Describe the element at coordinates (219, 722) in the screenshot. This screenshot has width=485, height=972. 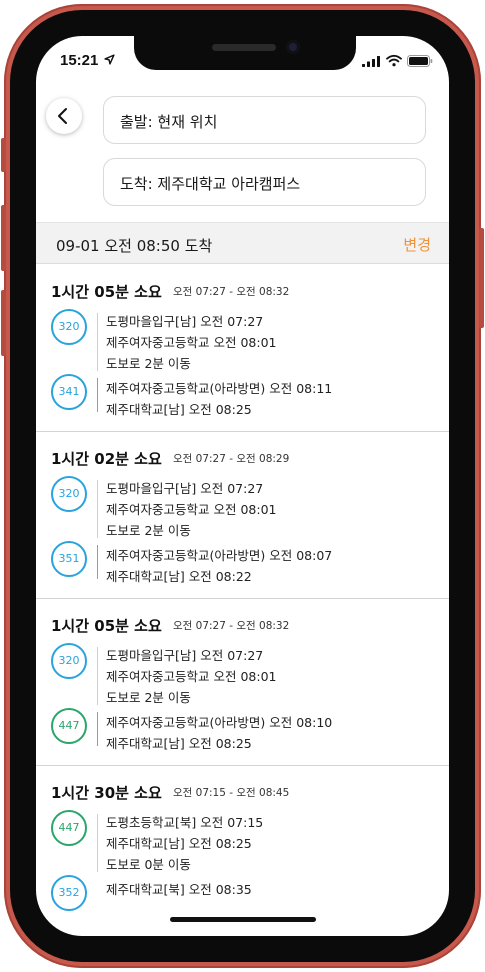
I see `stop-text: 제주여자중고등학교(아라방면) 오전 08:10` at that location.